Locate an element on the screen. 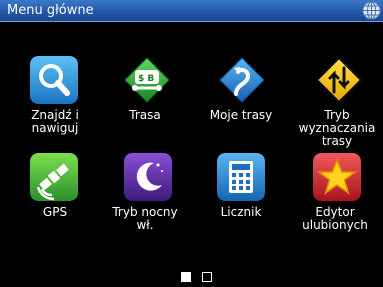 Image resolution: width=383 pixels, height=287 pixels. menu-item-label: Tryb wyznaczania trasy is located at coordinates (337, 128).